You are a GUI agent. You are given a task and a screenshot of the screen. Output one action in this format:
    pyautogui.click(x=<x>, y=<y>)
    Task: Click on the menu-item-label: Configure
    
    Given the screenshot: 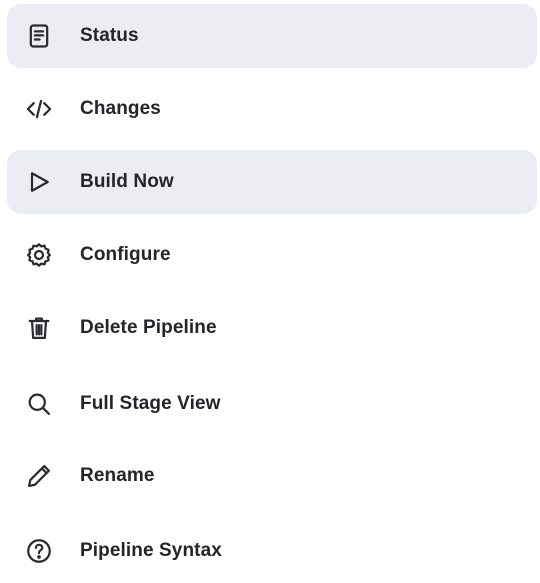 What is the action you would take?
    pyautogui.click(x=125, y=254)
    